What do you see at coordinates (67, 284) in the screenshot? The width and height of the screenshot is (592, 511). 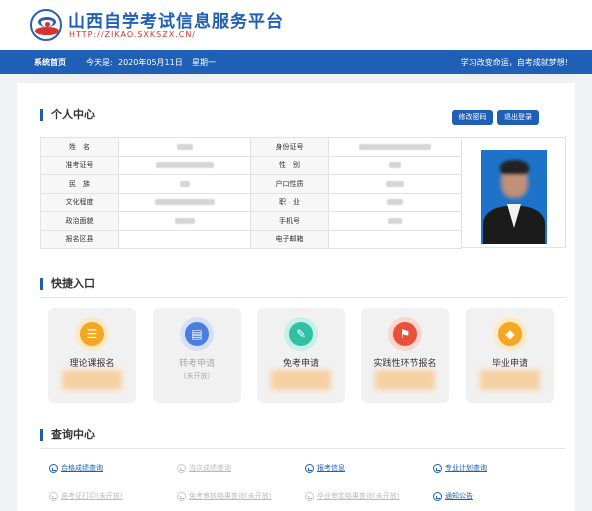 I see `quick-entry-title: 快捷入口` at bounding box center [67, 284].